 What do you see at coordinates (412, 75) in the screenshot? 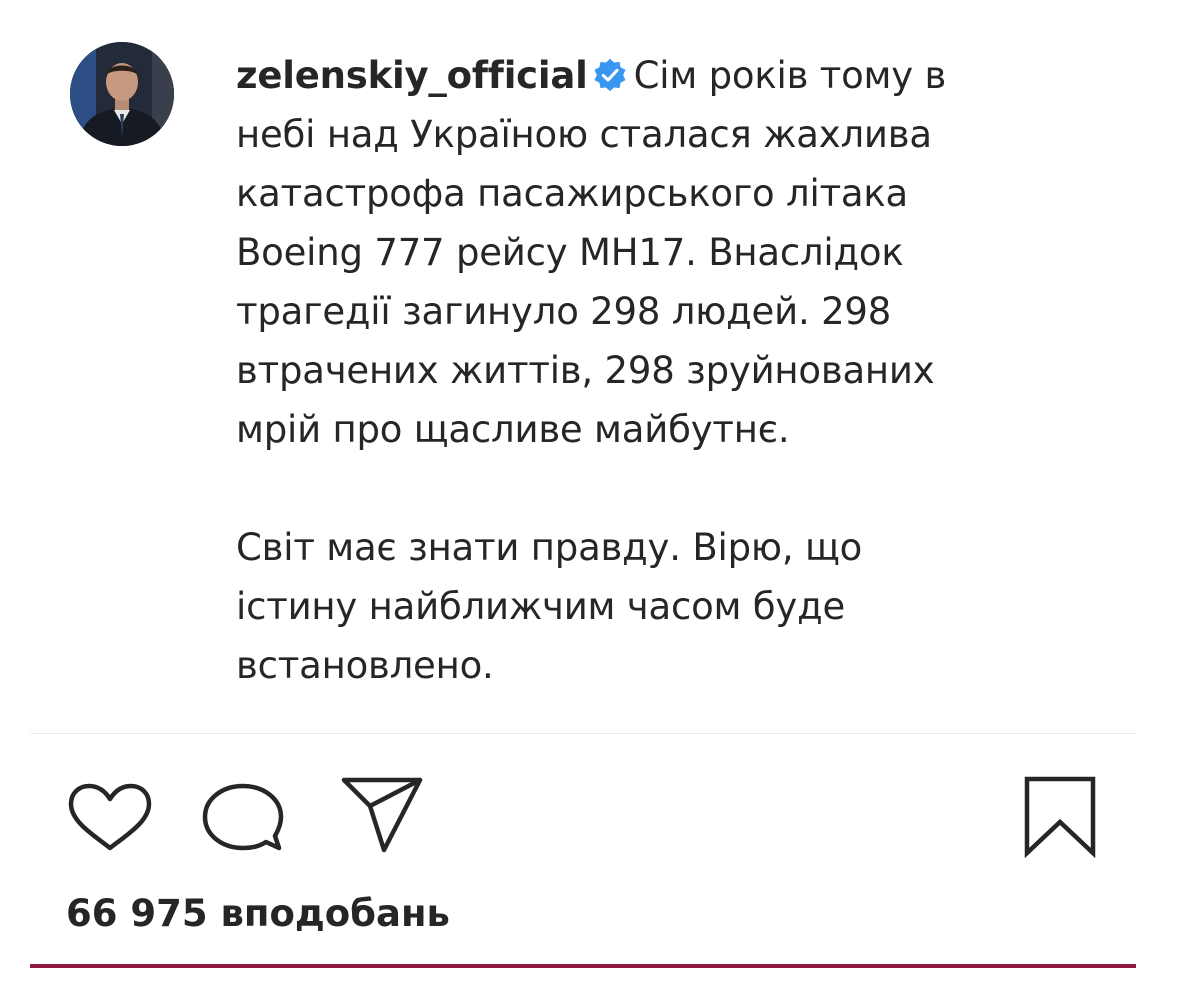
I see `username-link: zelenskiy_official` at bounding box center [412, 75].